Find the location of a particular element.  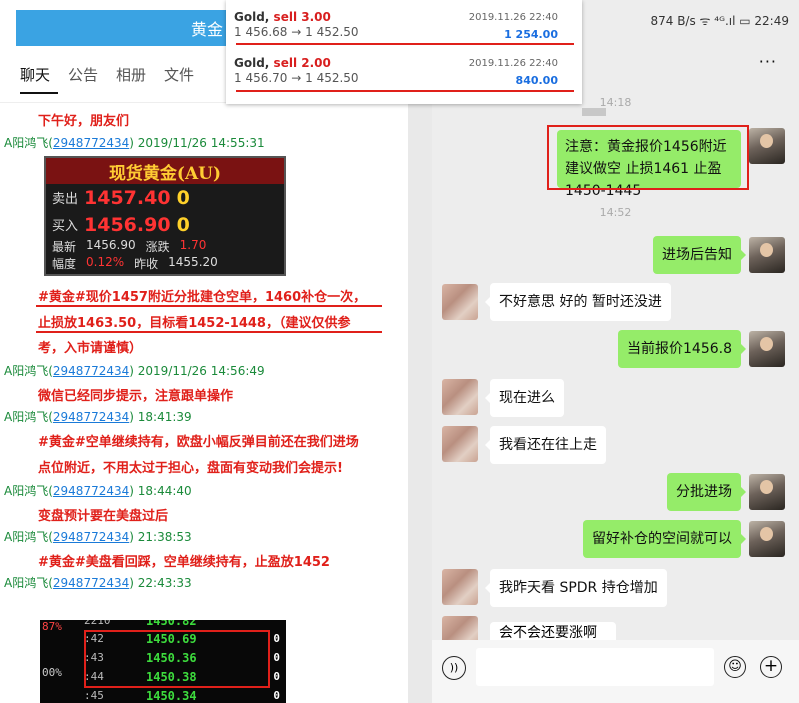

message-time: 18:44:40 is located at coordinates (164, 491).